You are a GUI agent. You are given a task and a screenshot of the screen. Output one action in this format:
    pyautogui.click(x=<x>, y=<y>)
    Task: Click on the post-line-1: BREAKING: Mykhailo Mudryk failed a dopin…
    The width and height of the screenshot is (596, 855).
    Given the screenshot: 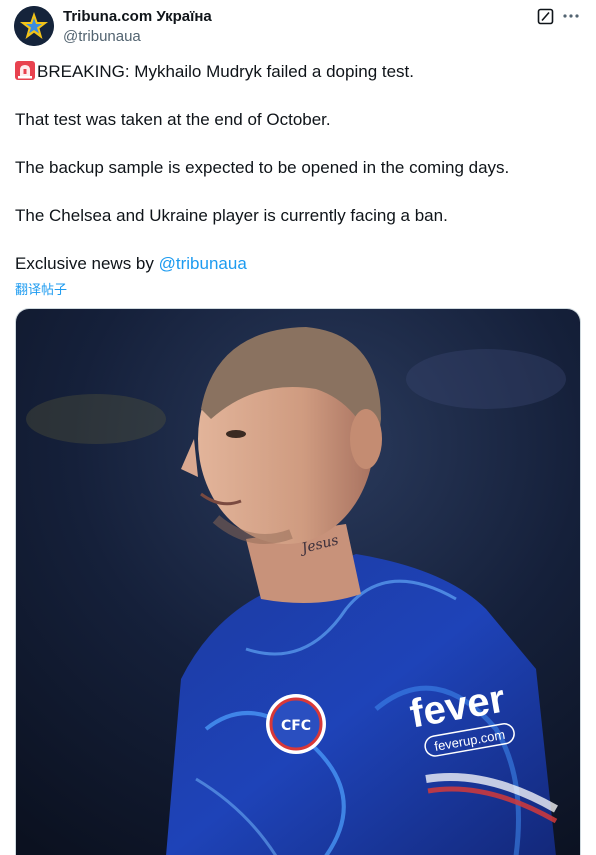 What is the action you would take?
    pyautogui.click(x=225, y=71)
    